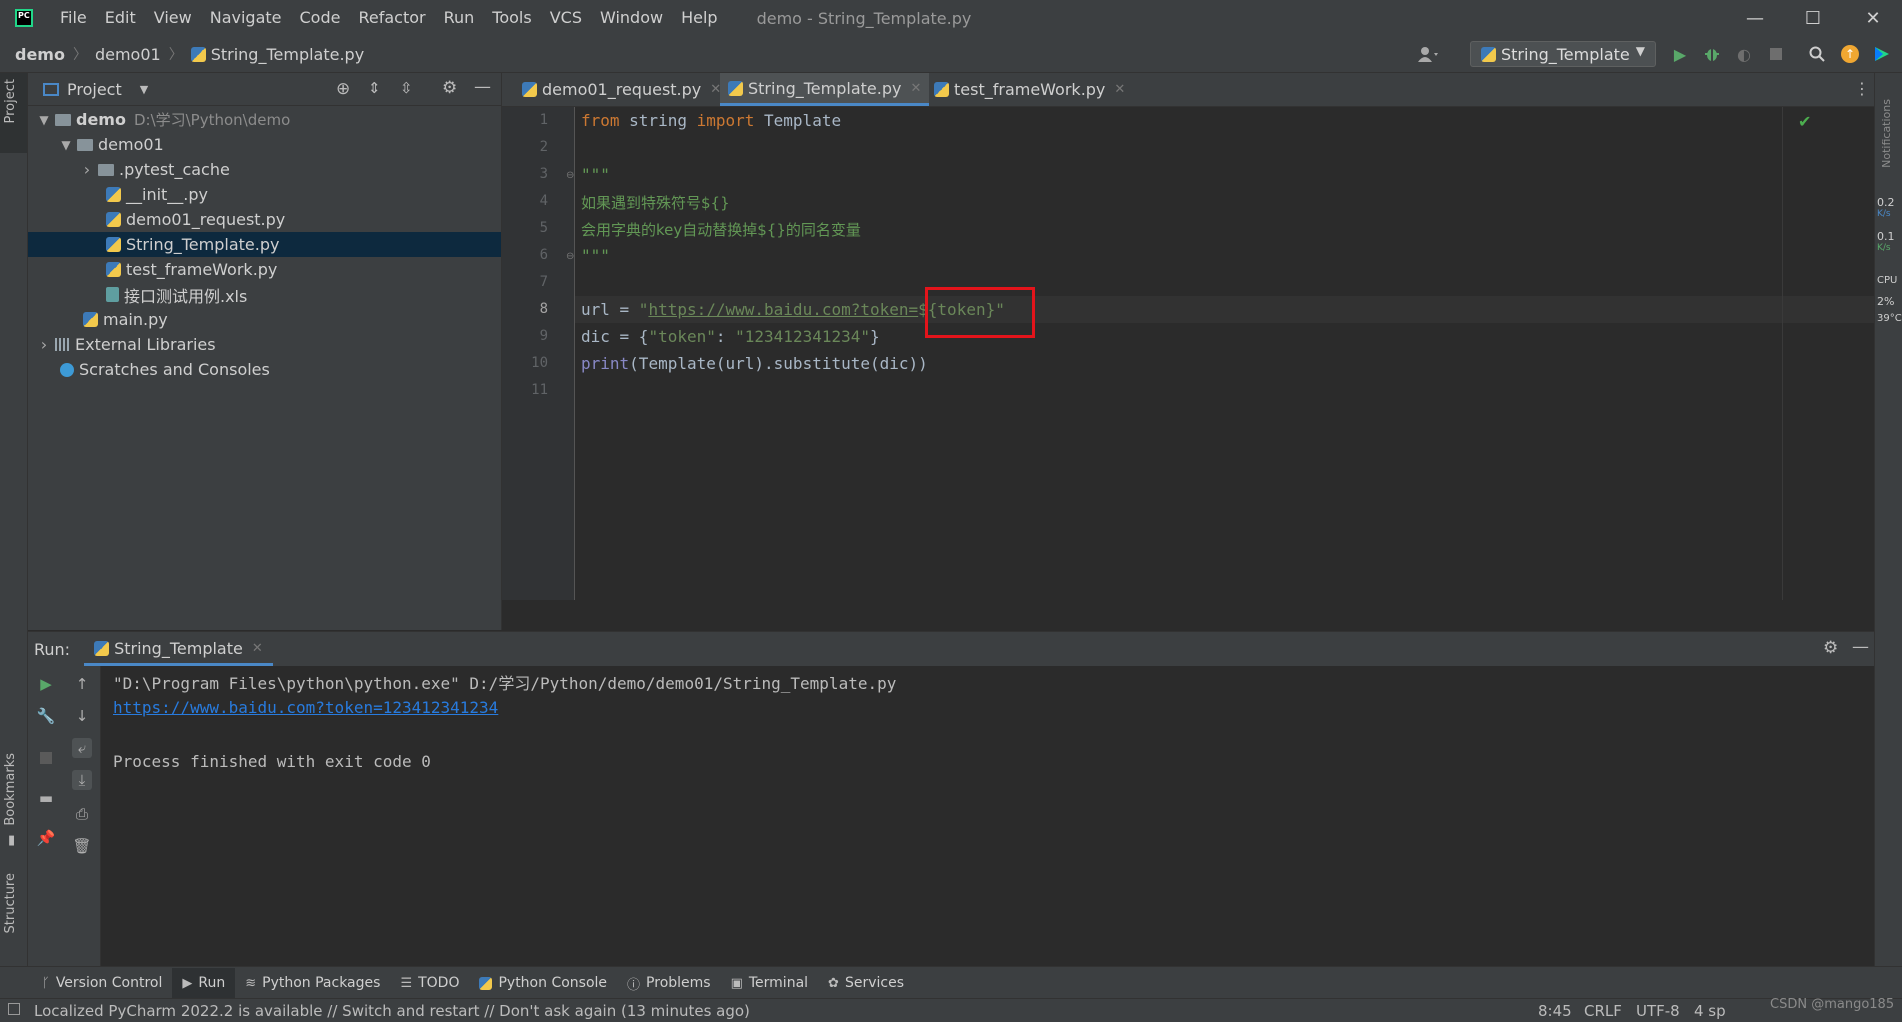 Image resolution: width=1902 pixels, height=1022 pixels. Describe the element at coordinates (94, 89) in the screenshot. I see `project-panel-title: Project` at that location.